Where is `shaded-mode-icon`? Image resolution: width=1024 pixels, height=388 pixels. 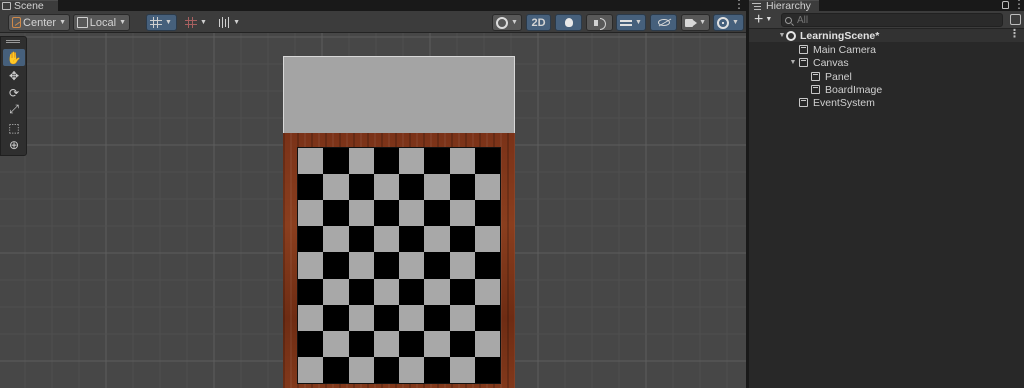 shaded-mode-icon is located at coordinates (502, 22).